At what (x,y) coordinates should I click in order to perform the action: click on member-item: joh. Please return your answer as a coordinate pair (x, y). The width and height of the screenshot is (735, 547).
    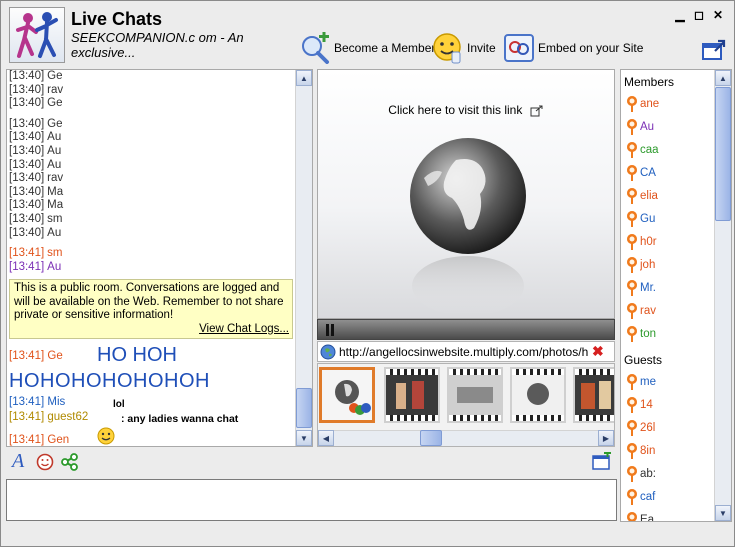
    Looking at the image, I should click on (648, 265).